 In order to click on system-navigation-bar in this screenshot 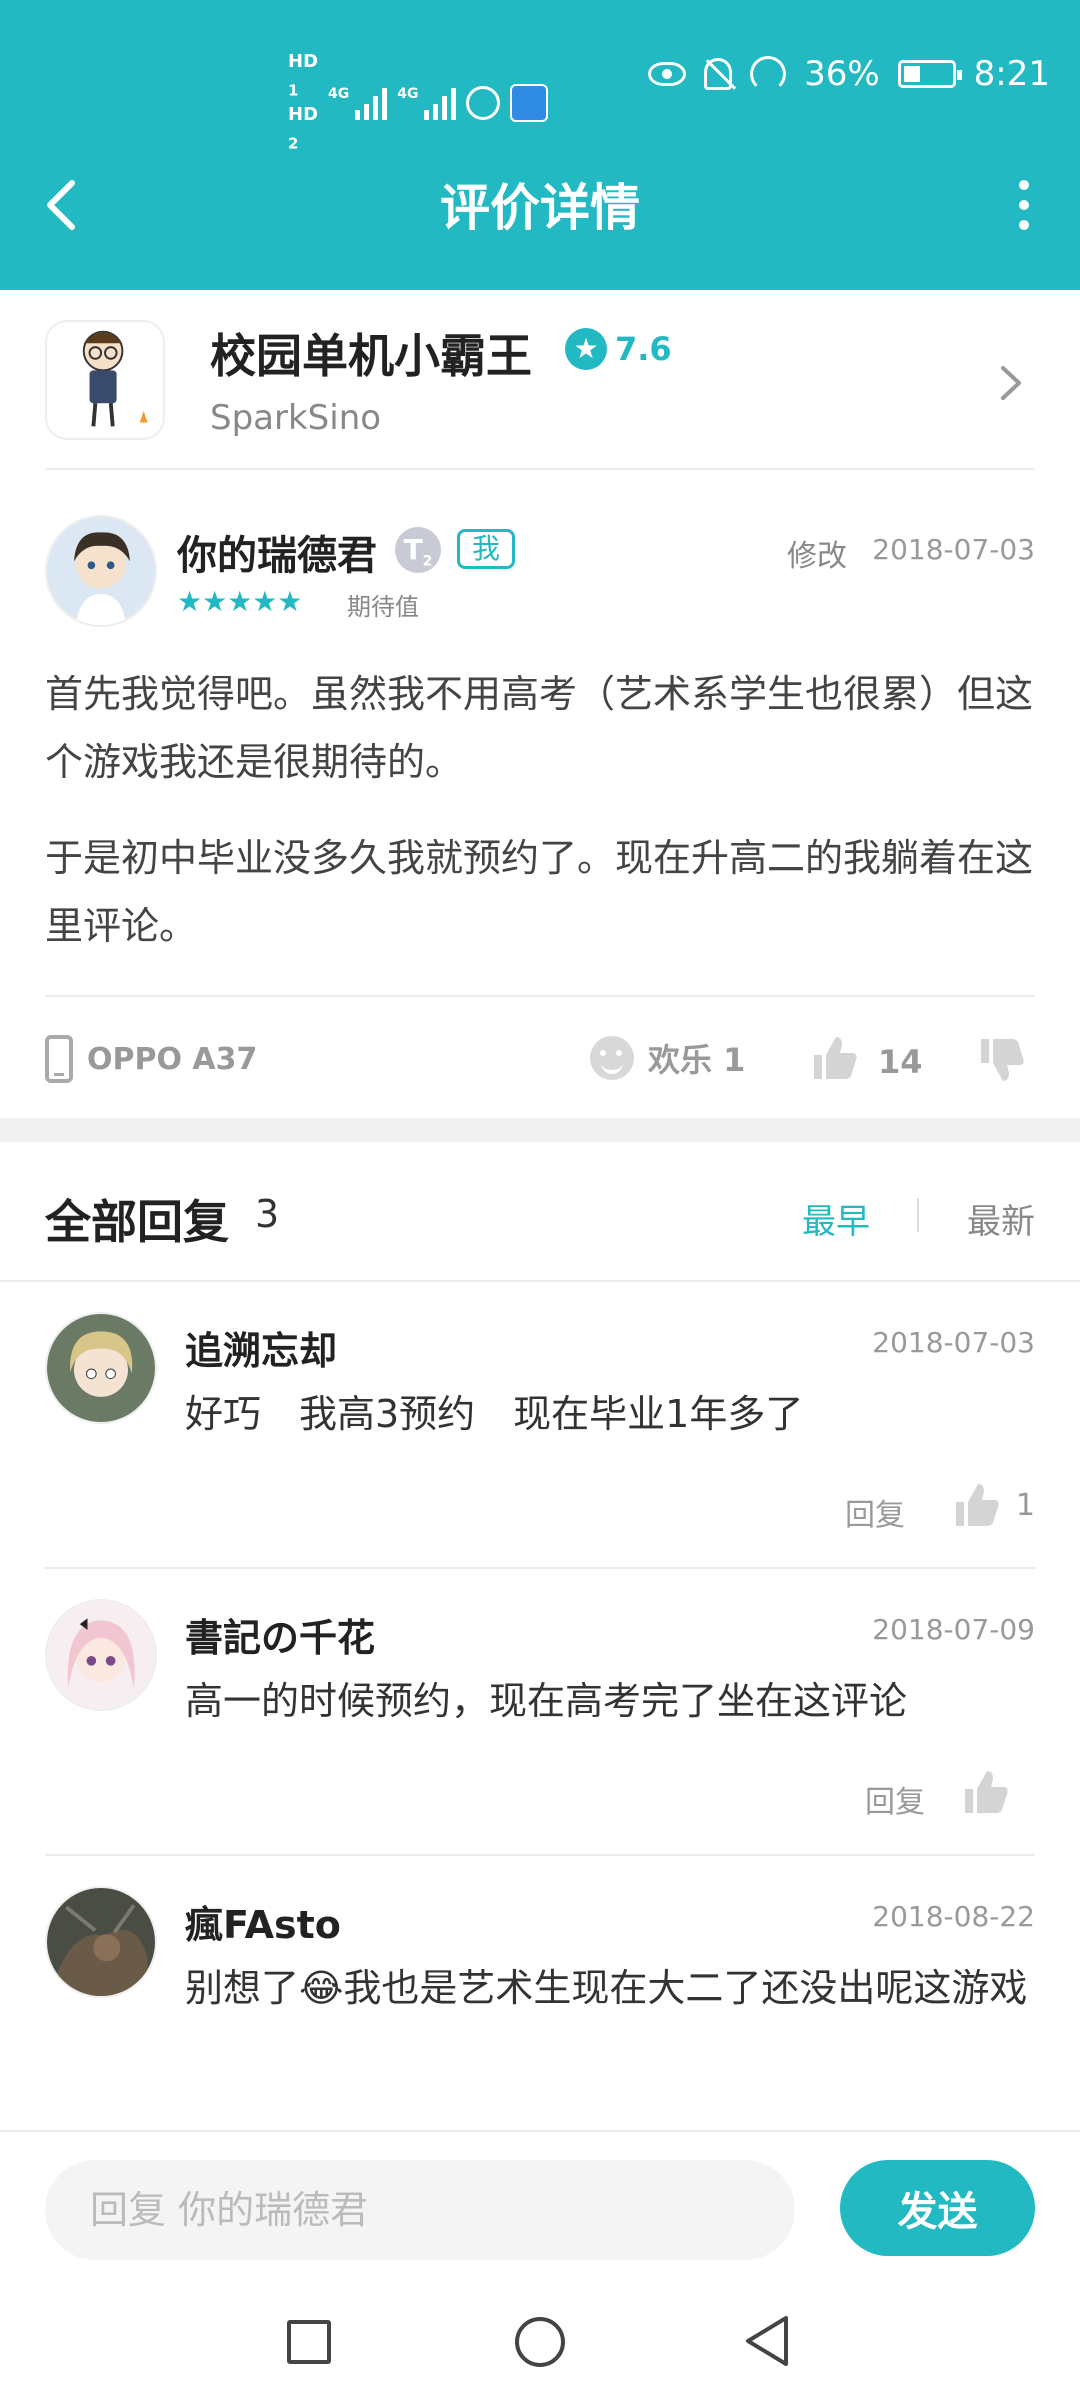, I will do `click(540, 2341)`.